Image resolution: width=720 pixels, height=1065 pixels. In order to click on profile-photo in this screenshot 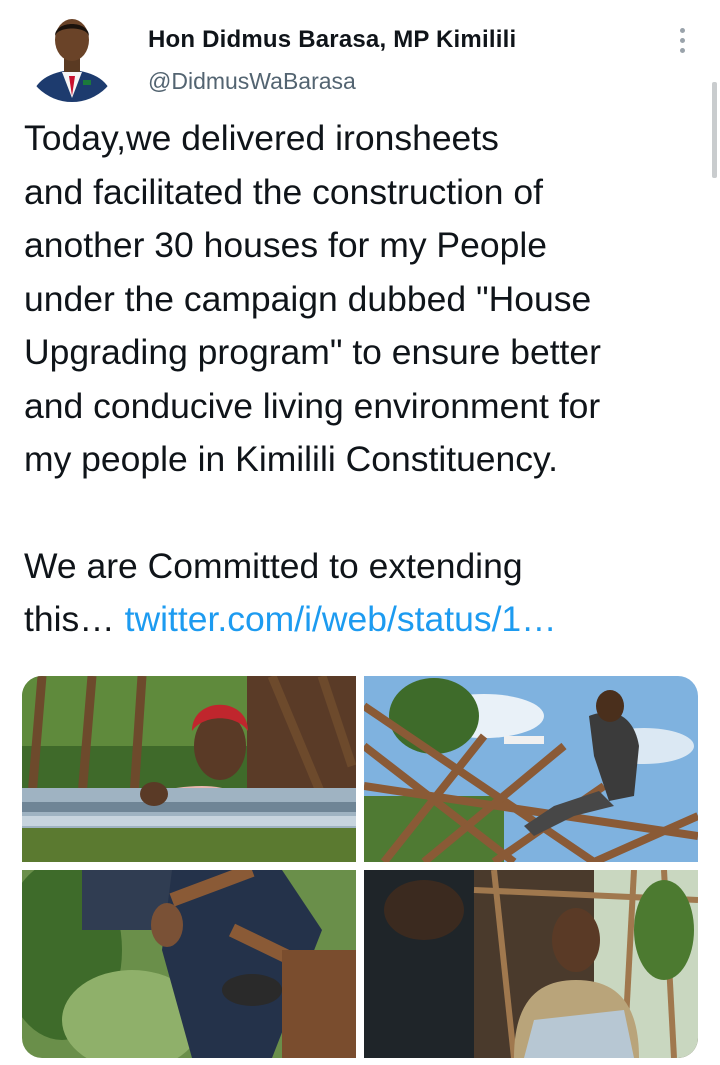, I will do `click(72, 54)`.